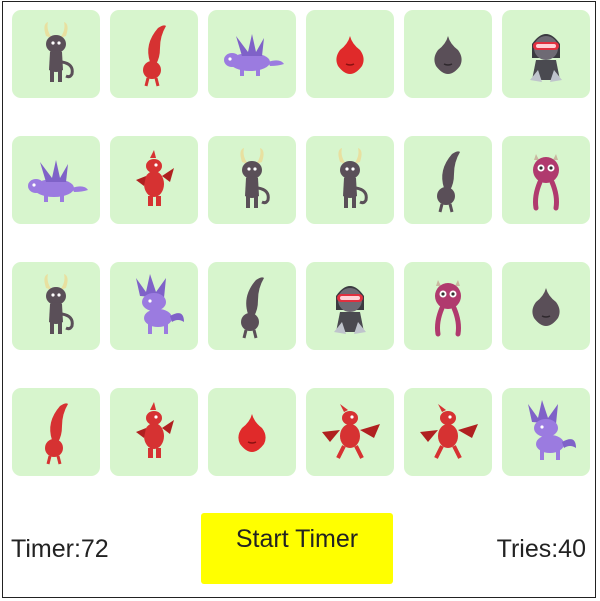 This screenshot has height=601, width=600. I want to click on tries-counter: Tries:40, so click(541, 549).